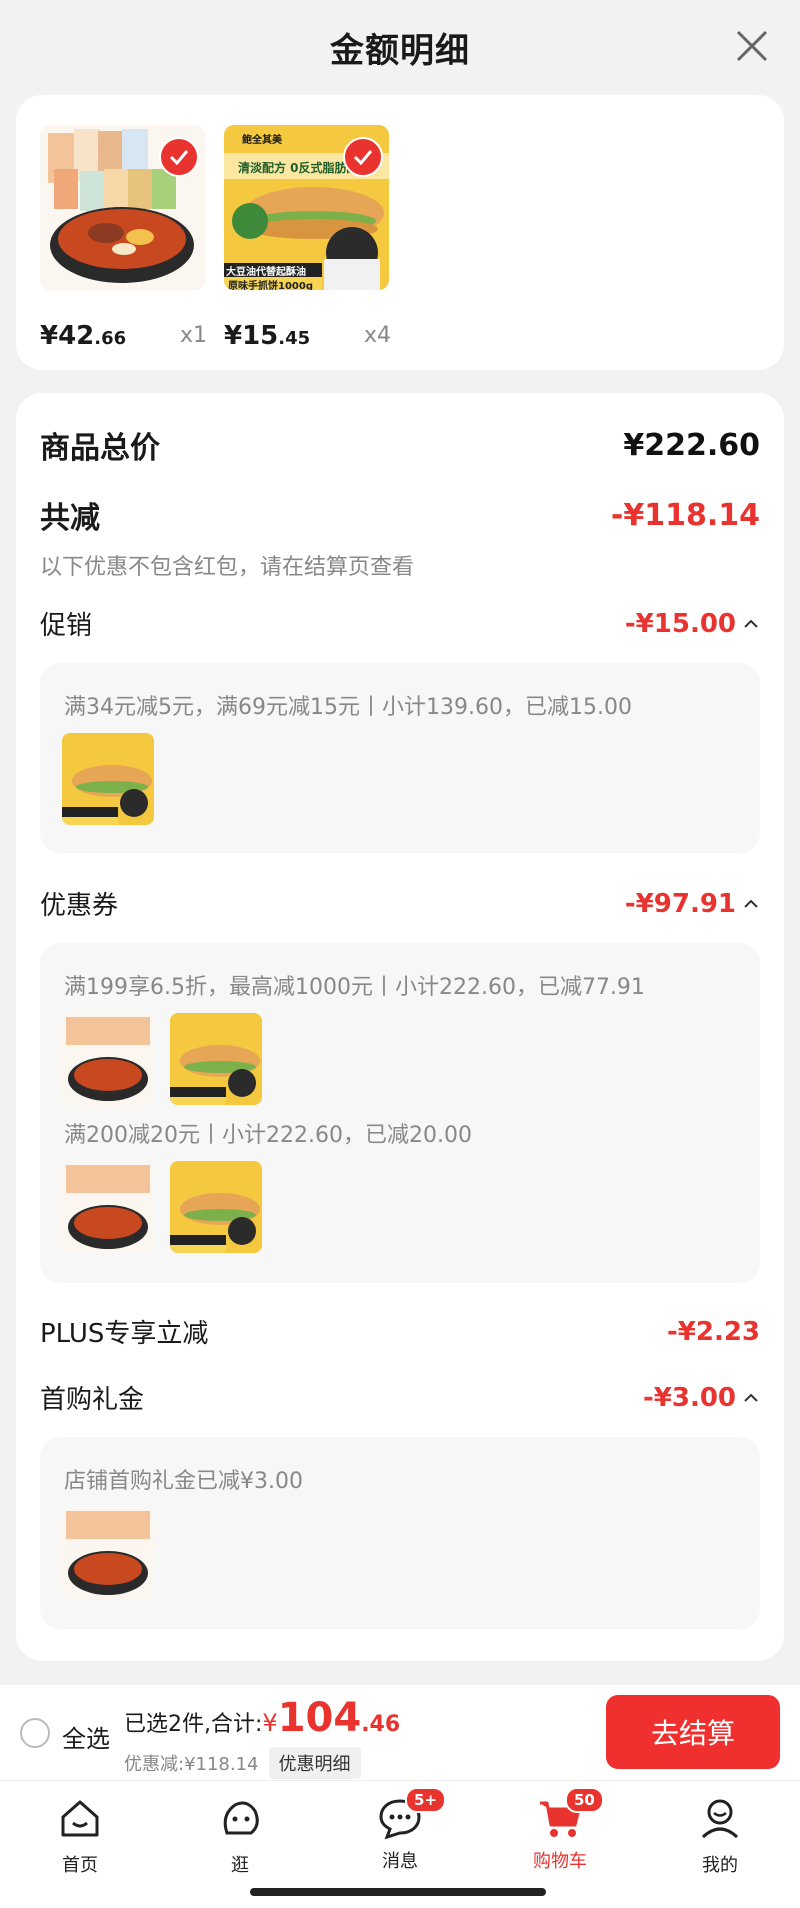  What do you see at coordinates (685, 515) in the screenshot?
I see `reduce-value: -¥118.14` at bounding box center [685, 515].